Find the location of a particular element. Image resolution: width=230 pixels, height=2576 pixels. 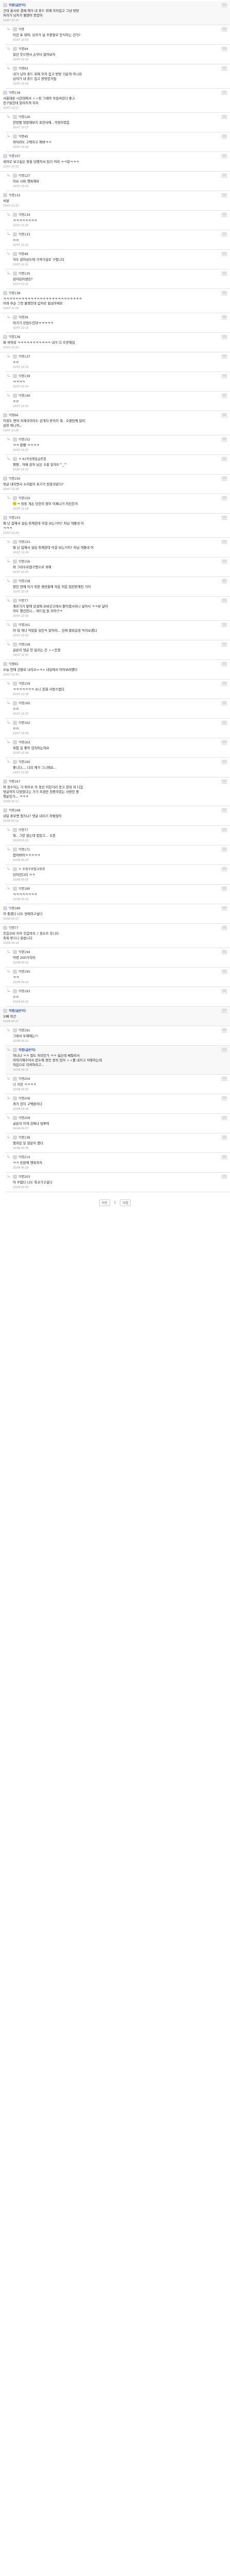

comment-author: ㅇ 61작성했을글한결 is located at coordinates (32, 459).